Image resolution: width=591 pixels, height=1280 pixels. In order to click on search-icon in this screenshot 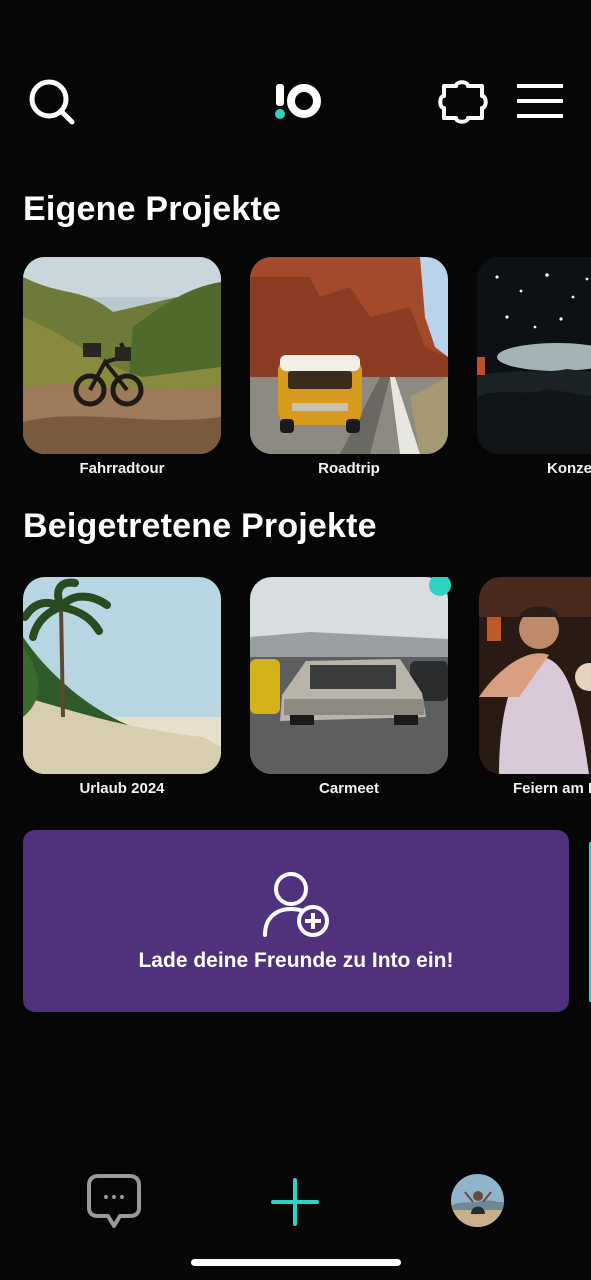, I will do `click(52, 102)`.